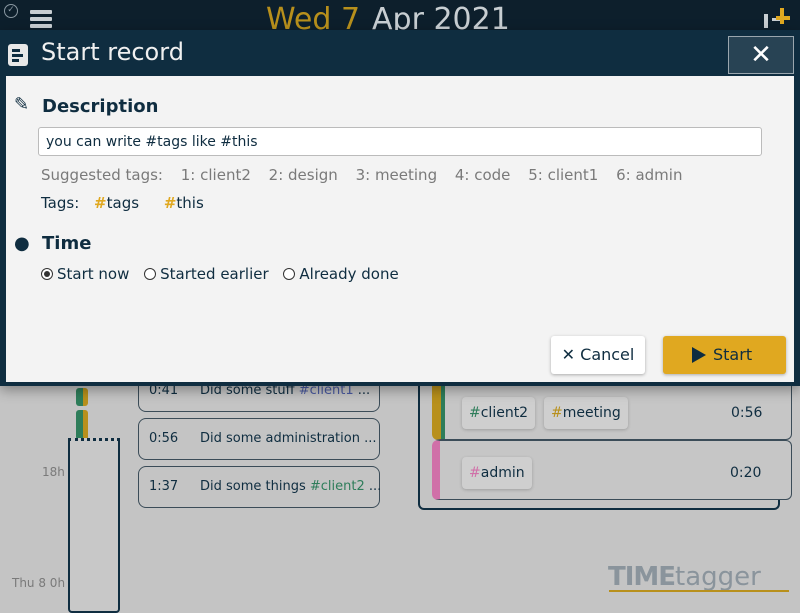  Describe the element at coordinates (400, 53) in the screenshot. I see `dialog-header: Start record ✕` at that location.